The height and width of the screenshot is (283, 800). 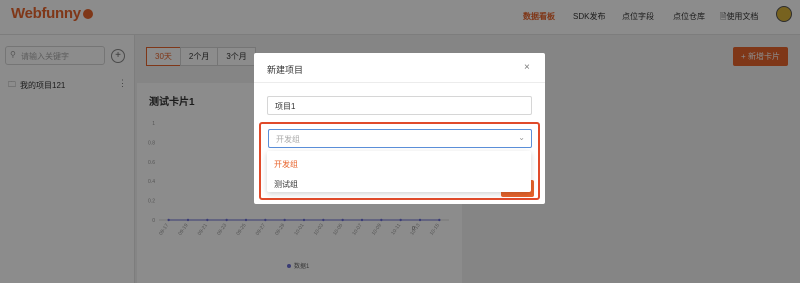 What do you see at coordinates (399, 171) in the screenshot?
I see `group-dropdown: 开发组 测试组` at bounding box center [399, 171].